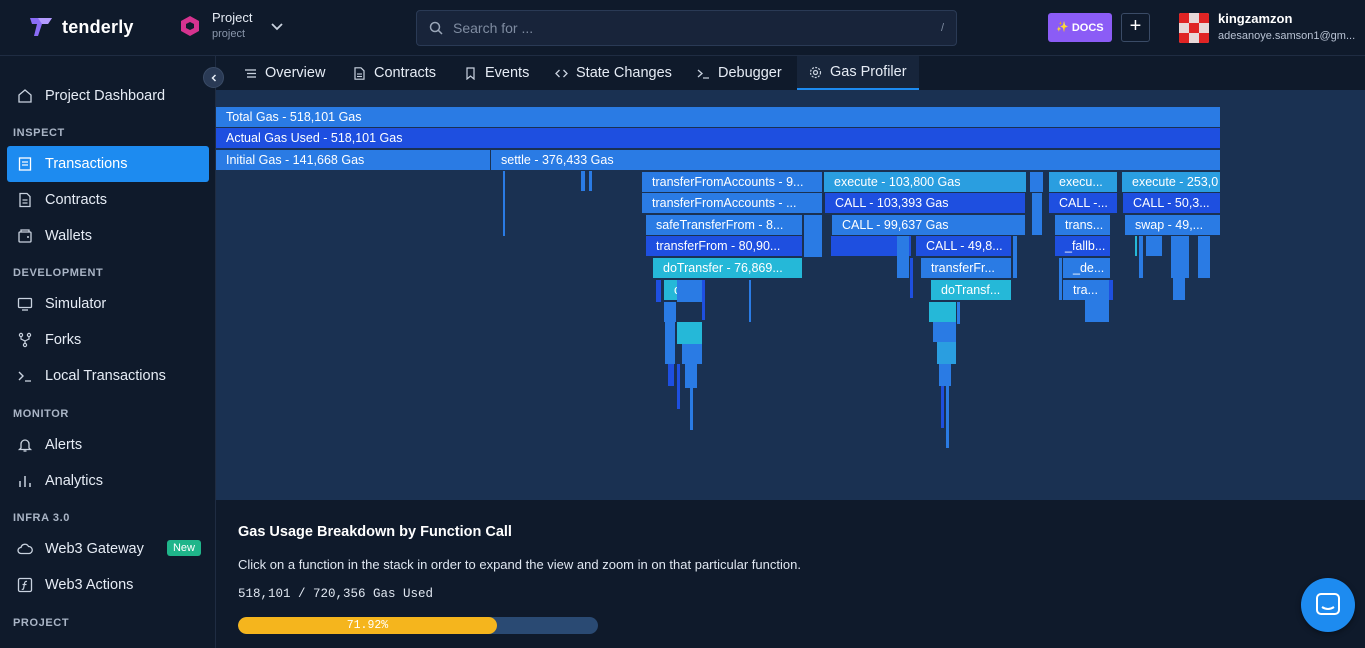 This screenshot has width=1365, height=648. I want to click on sidebar-item-alerts: Alerts, so click(108, 445).